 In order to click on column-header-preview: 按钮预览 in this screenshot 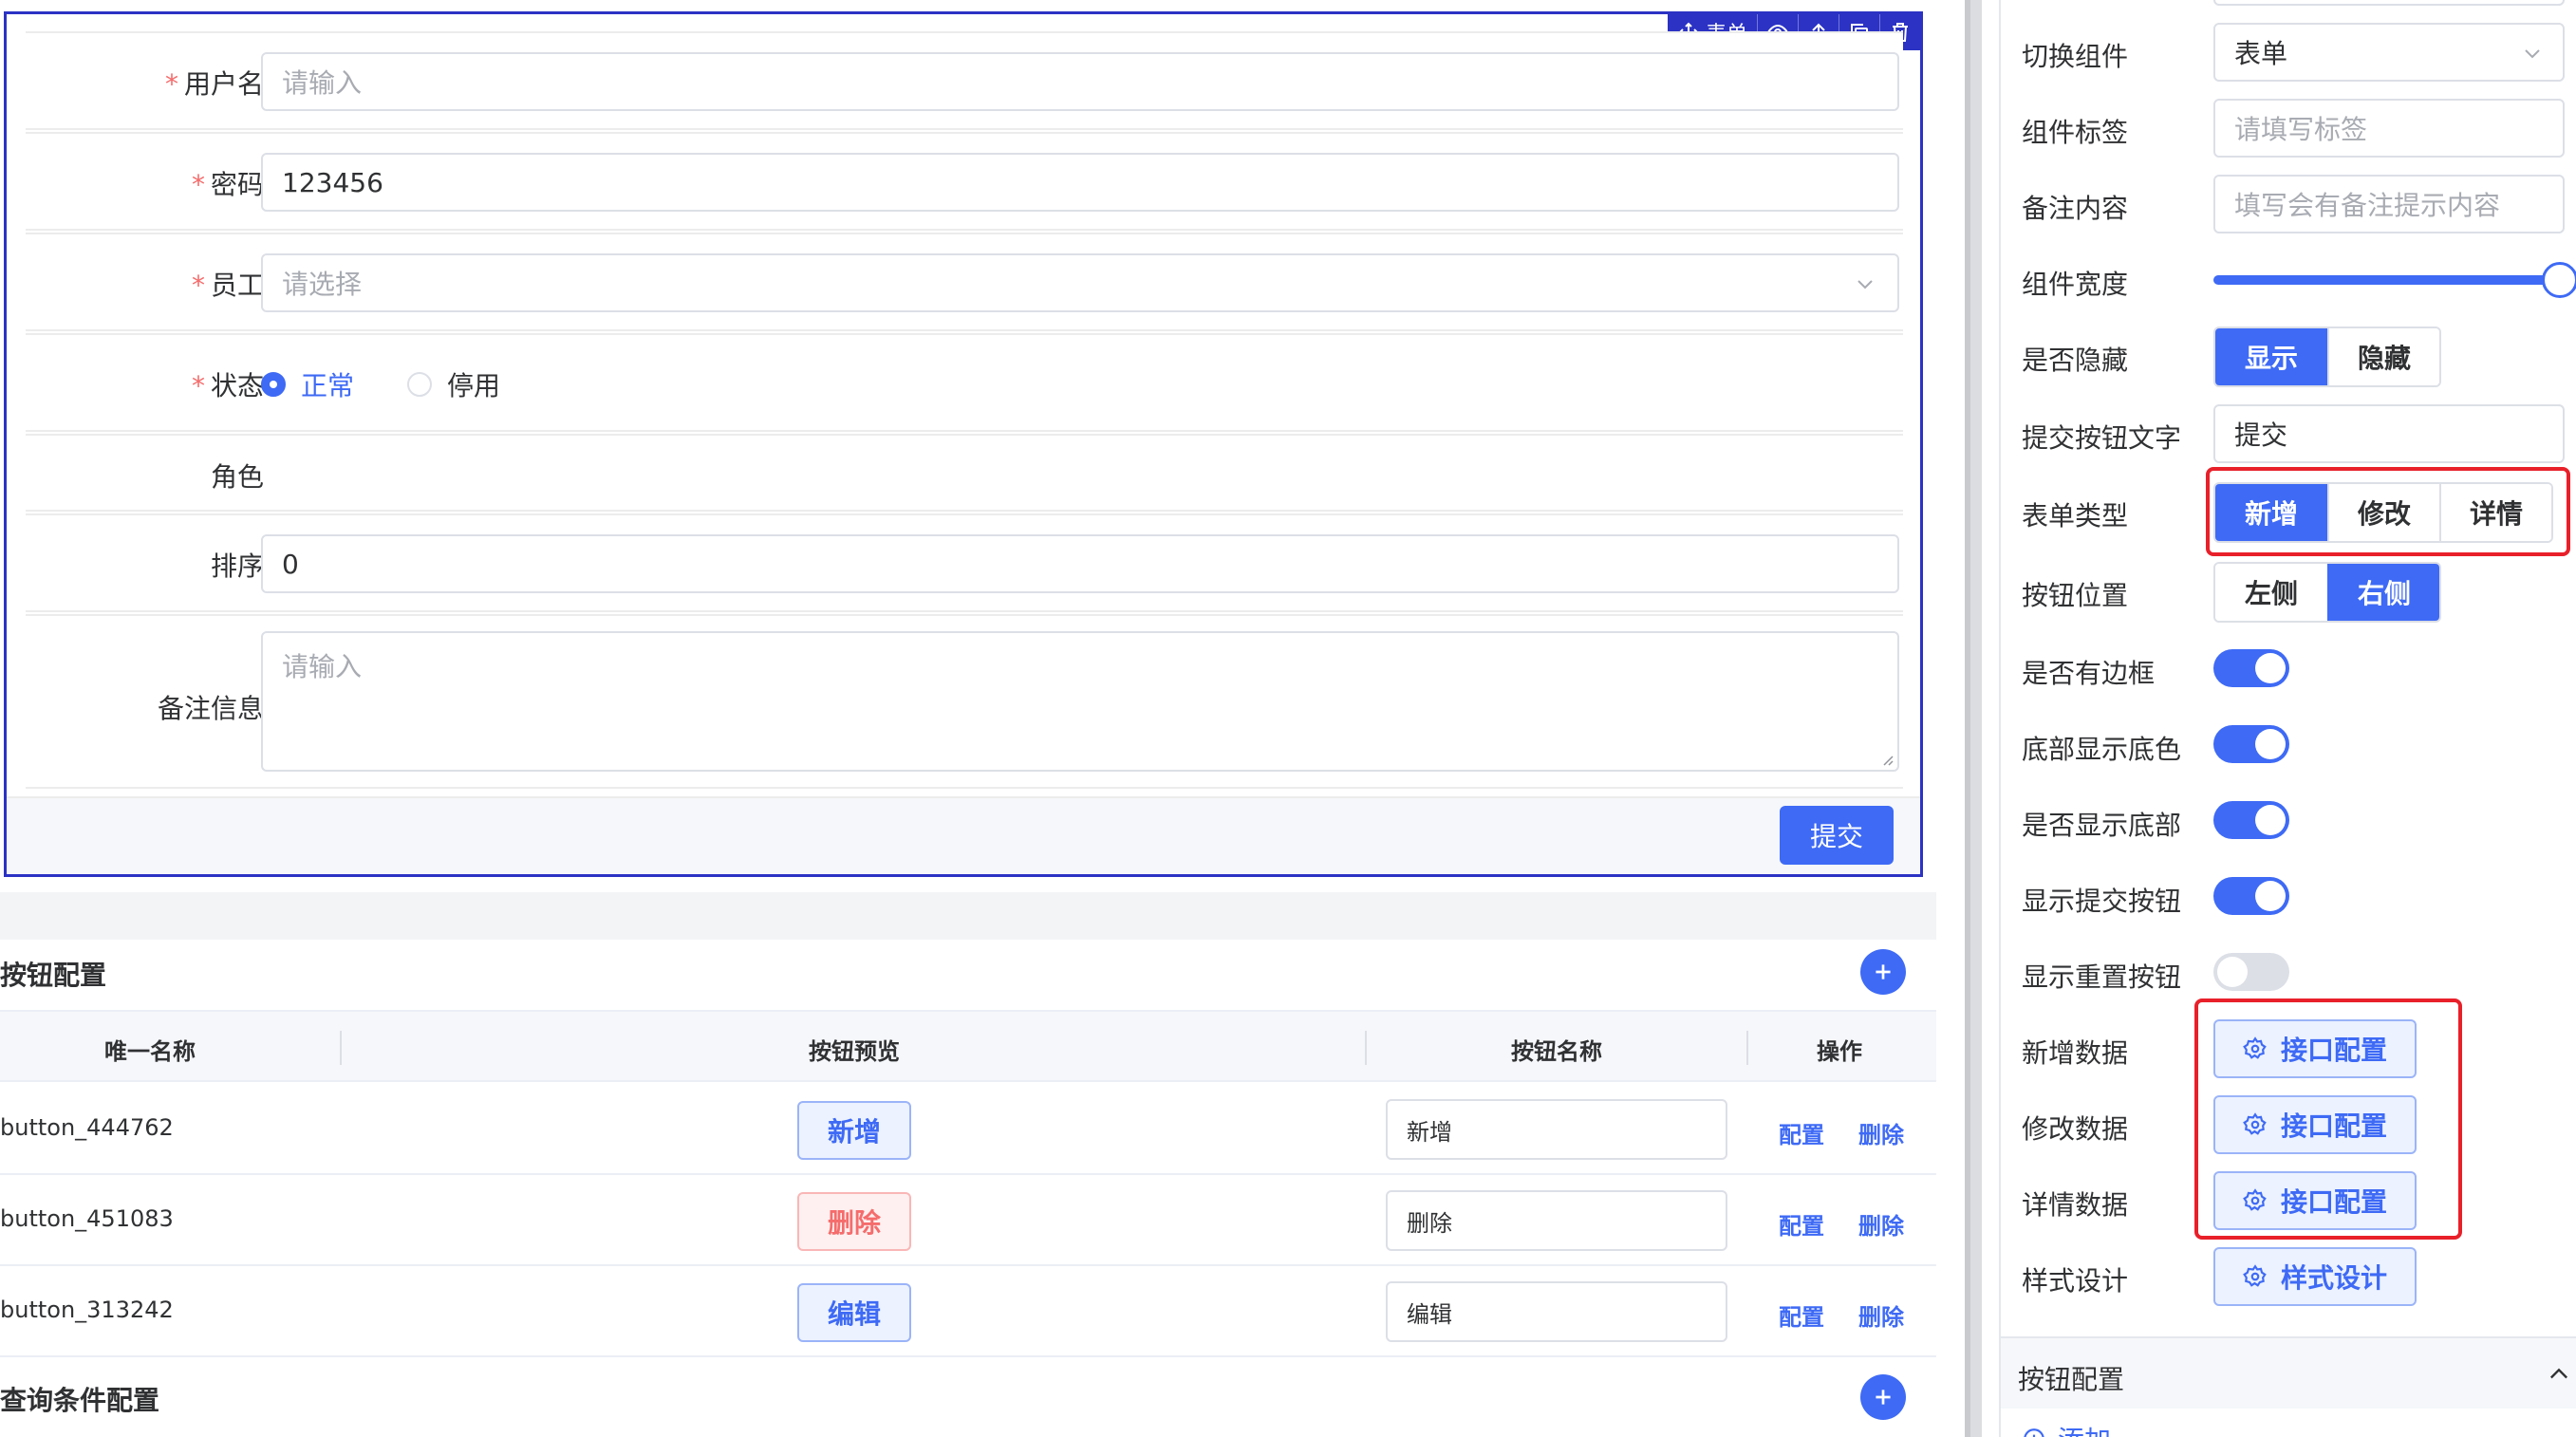, I will do `click(855, 1051)`.